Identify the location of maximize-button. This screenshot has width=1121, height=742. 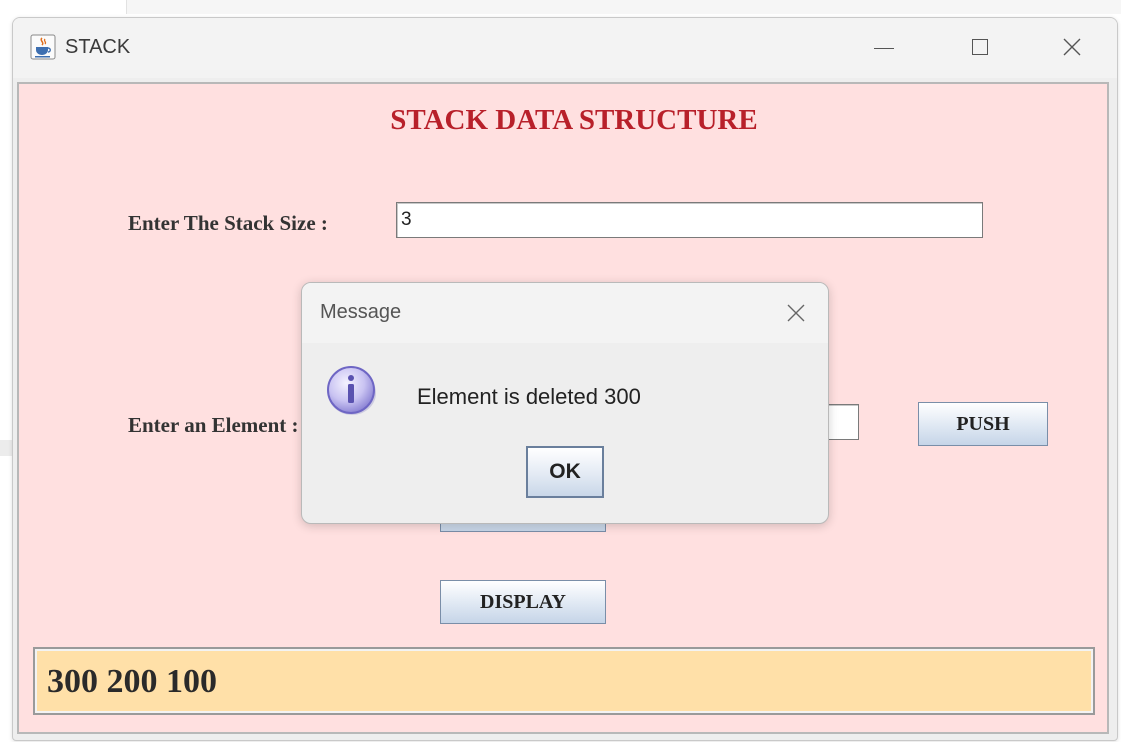
(980, 47).